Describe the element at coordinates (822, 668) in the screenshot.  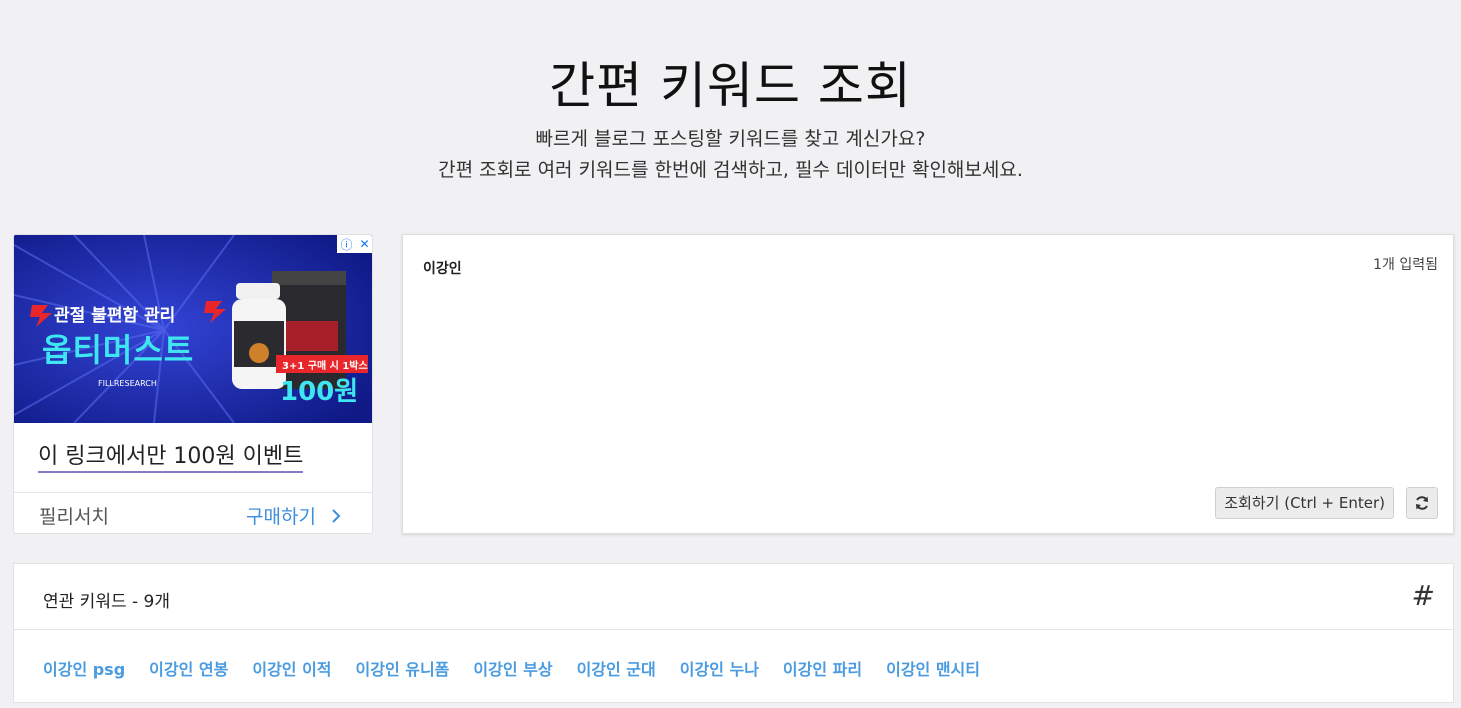
I see `related-keyword: 이강인 파리` at that location.